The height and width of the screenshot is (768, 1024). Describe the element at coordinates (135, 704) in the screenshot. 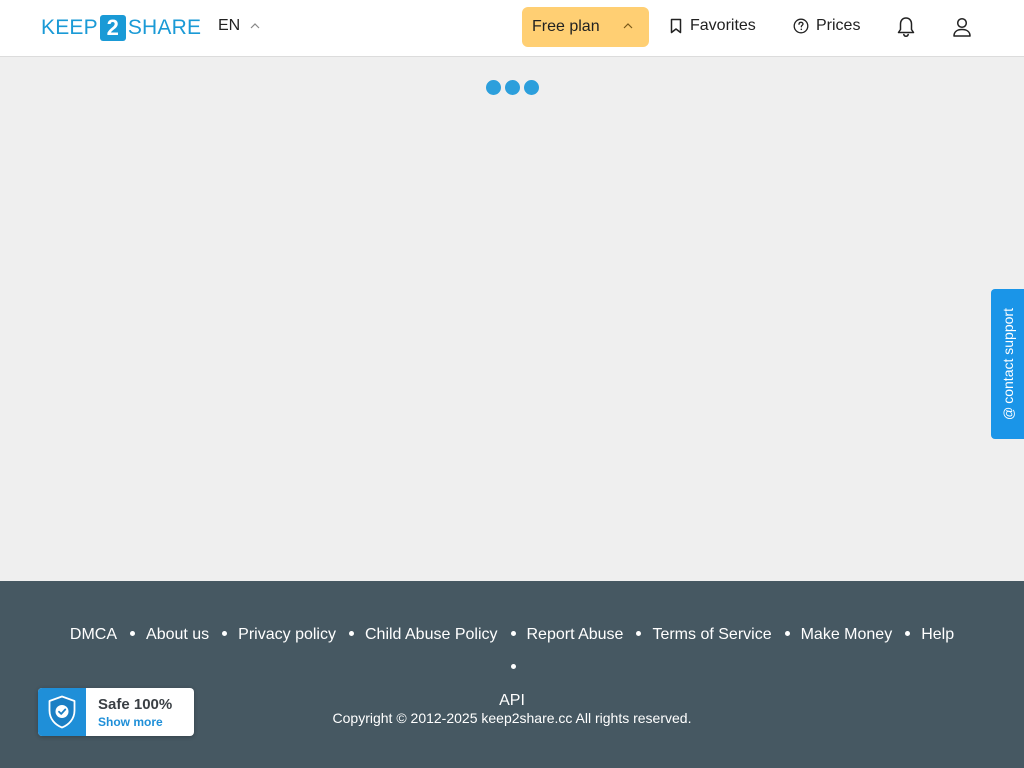

I see `safe-badge-title: Safe 100%` at that location.